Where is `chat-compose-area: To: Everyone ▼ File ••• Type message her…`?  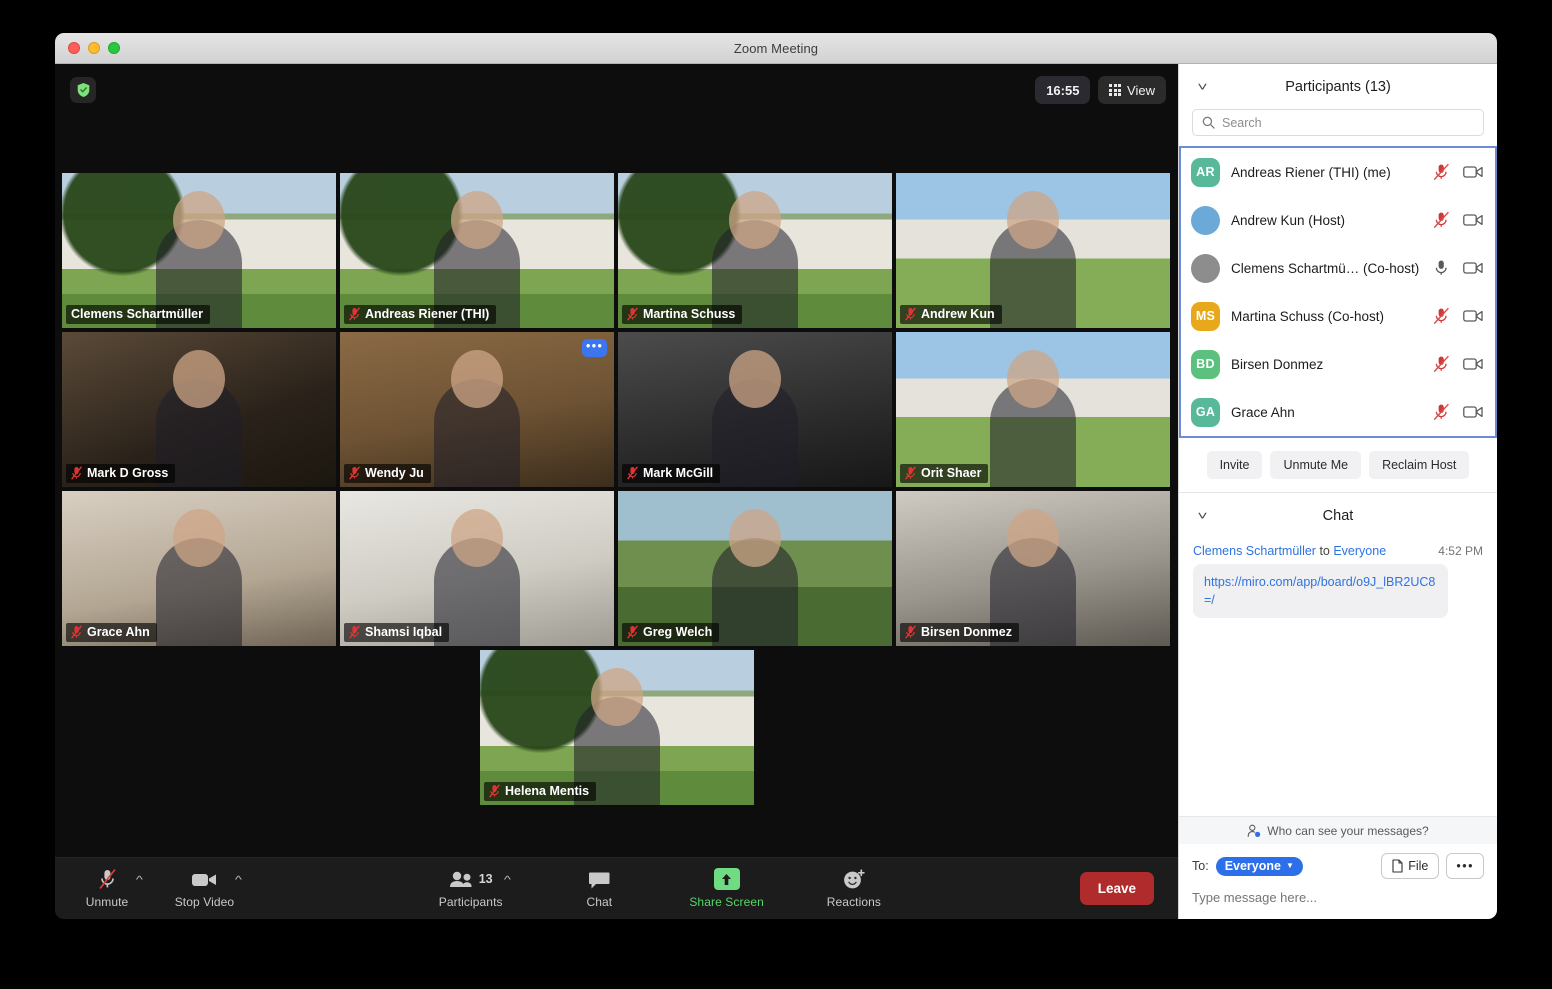
chat-compose-area: To: Everyone ▼ File ••• Type message her… is located at coordinates (1338, 881).